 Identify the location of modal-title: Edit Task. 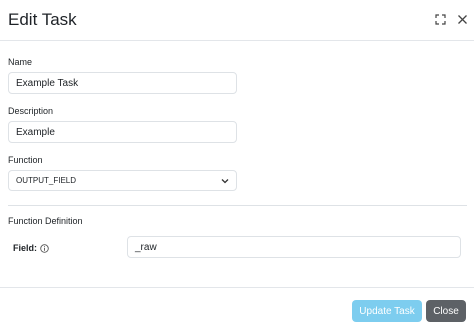
(42, 19).